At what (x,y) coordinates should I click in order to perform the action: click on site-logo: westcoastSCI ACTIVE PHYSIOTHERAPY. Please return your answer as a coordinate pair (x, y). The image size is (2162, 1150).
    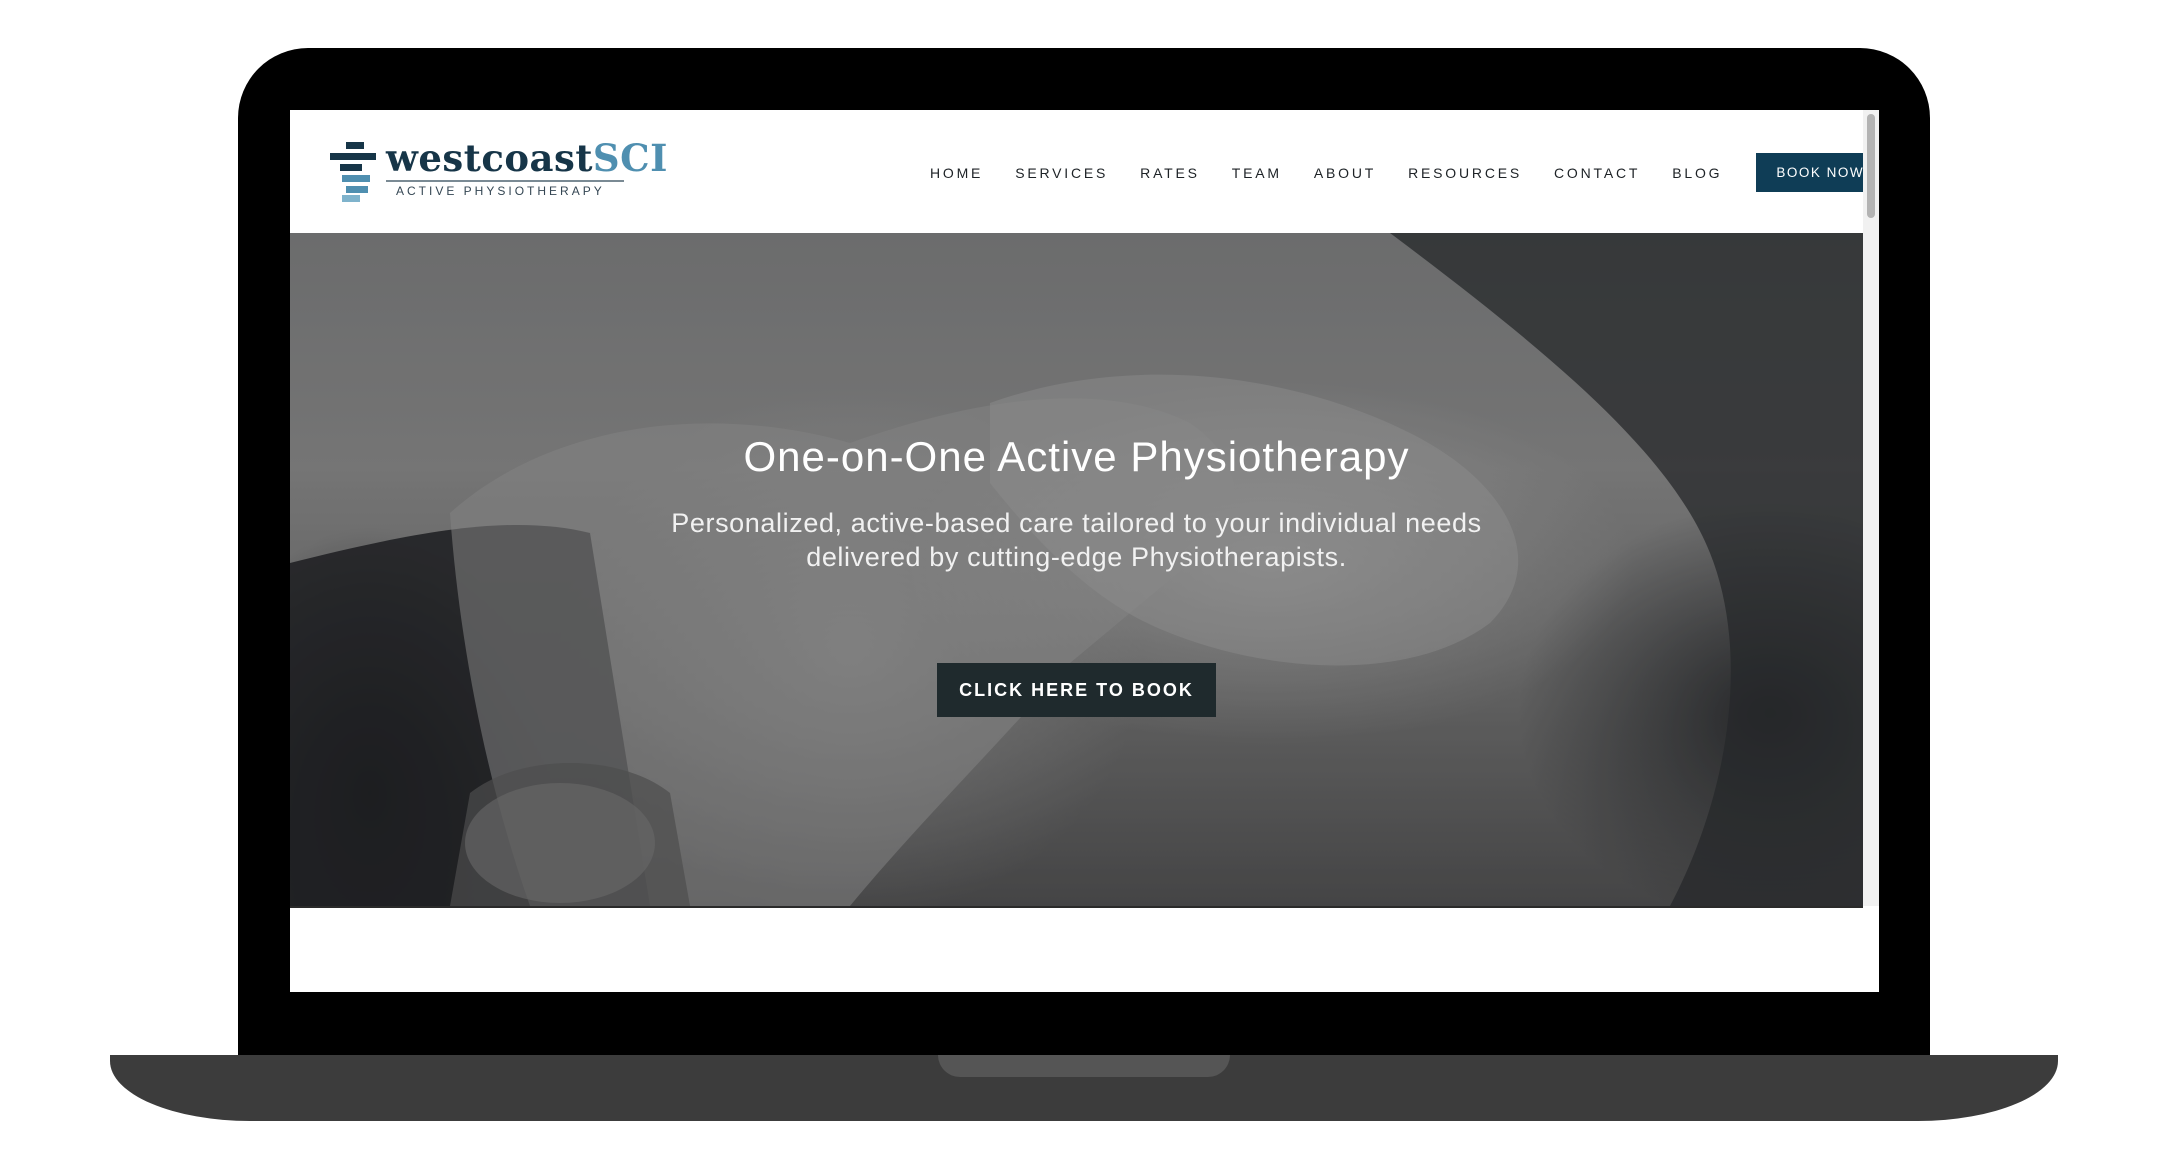
    Looking at the image, I should click on (498, 169).